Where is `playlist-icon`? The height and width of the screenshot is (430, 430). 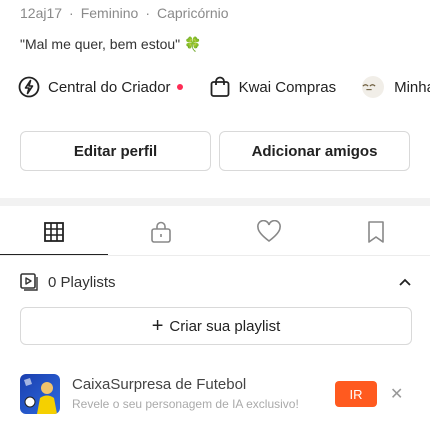
playlist-icon is located at coordinates (29, 282).